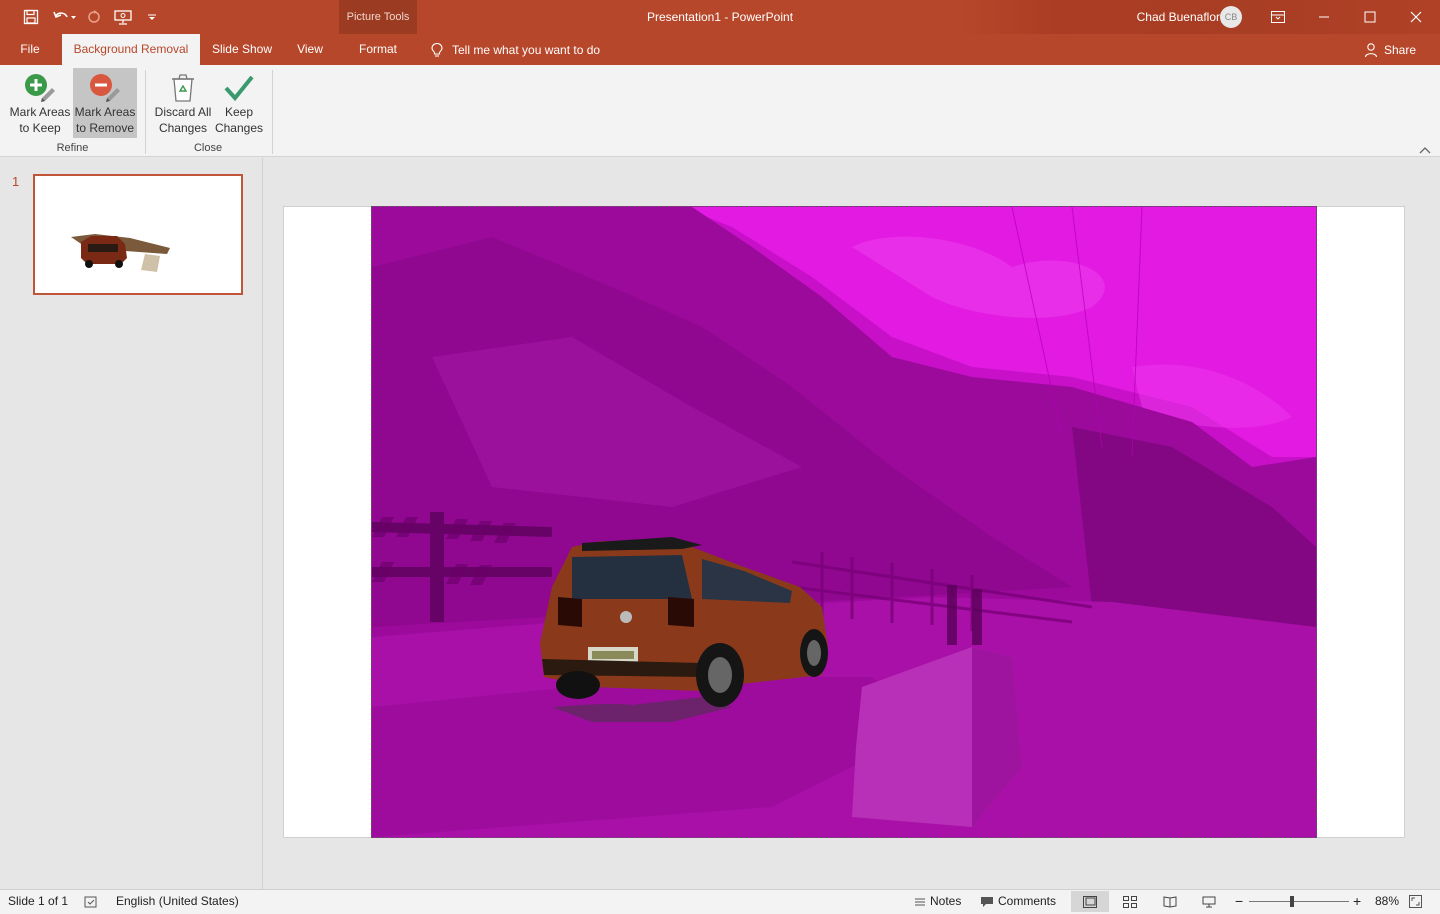  What do you see at coordinates (208, 148) in the screenshot?
I see `group-label-close: Close` at bounding box center [208, 148].